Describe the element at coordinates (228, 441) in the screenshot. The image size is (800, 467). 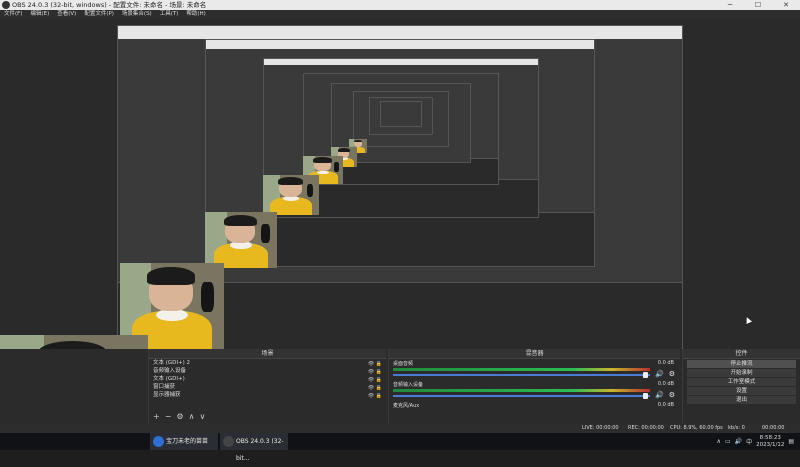
I see `obs-icon` at that location.